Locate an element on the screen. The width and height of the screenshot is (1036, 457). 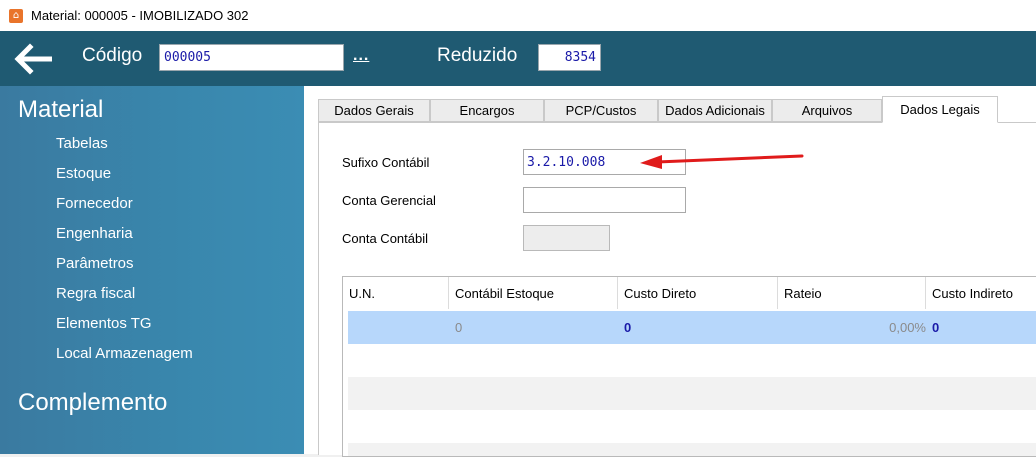
arrow-left-icon is located at coordinates (34, 59).